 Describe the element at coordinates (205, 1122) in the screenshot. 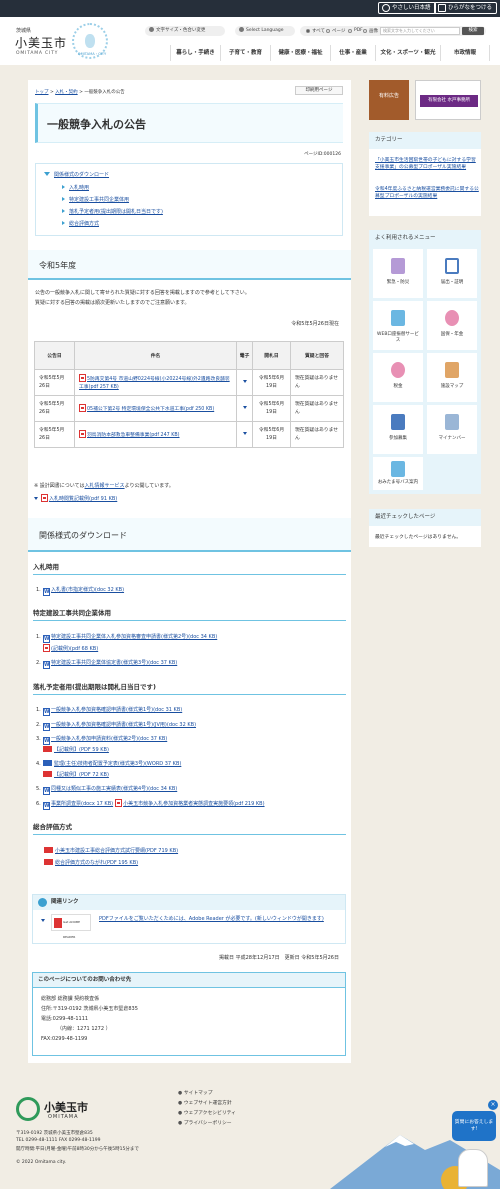

I see `footer-link: ● プライバシーポリシー` at that location.